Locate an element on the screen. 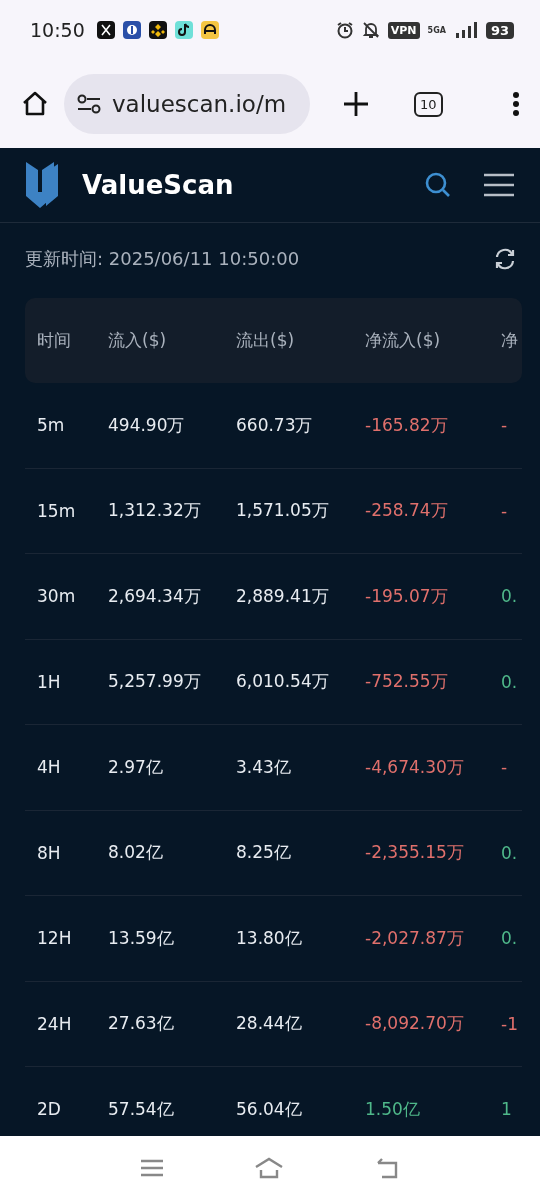 This screenshot has width=540, height=1199. column-header: 净流入($) is located at coordinates (403, 340).